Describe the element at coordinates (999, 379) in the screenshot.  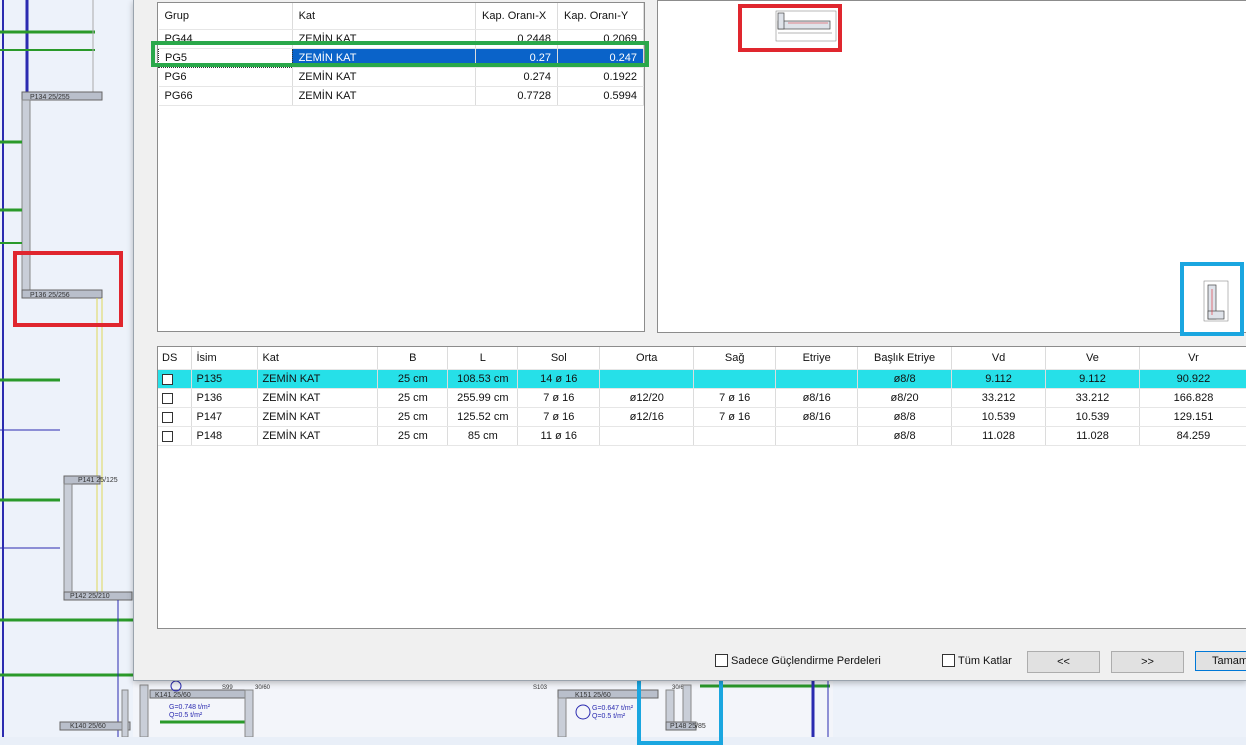
I see `cell-vd: 9.112` at that location.